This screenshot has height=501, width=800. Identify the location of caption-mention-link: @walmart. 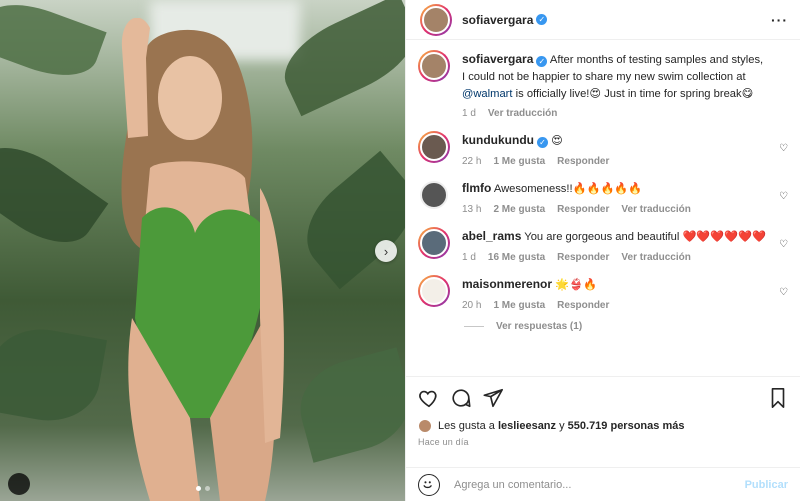
(487, 94).